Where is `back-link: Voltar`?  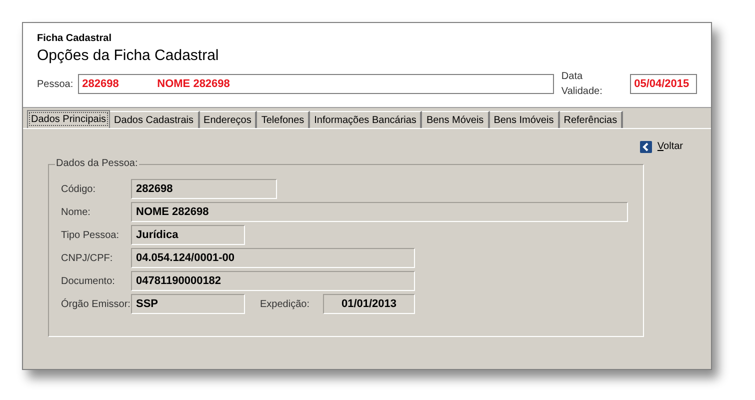
back-link: Voltar is located at coordinates (661, 146).